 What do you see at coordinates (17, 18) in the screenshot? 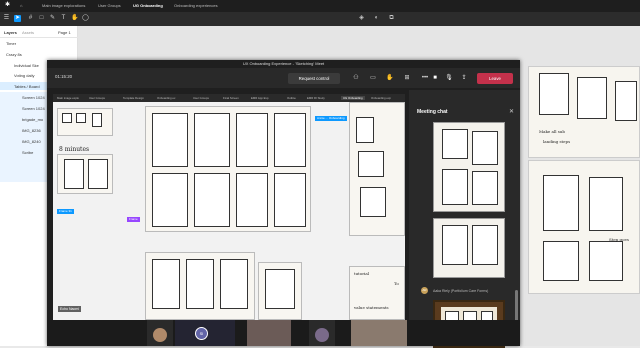
I see `move-tool-icon: ➤` at bounding box center [17, 18].